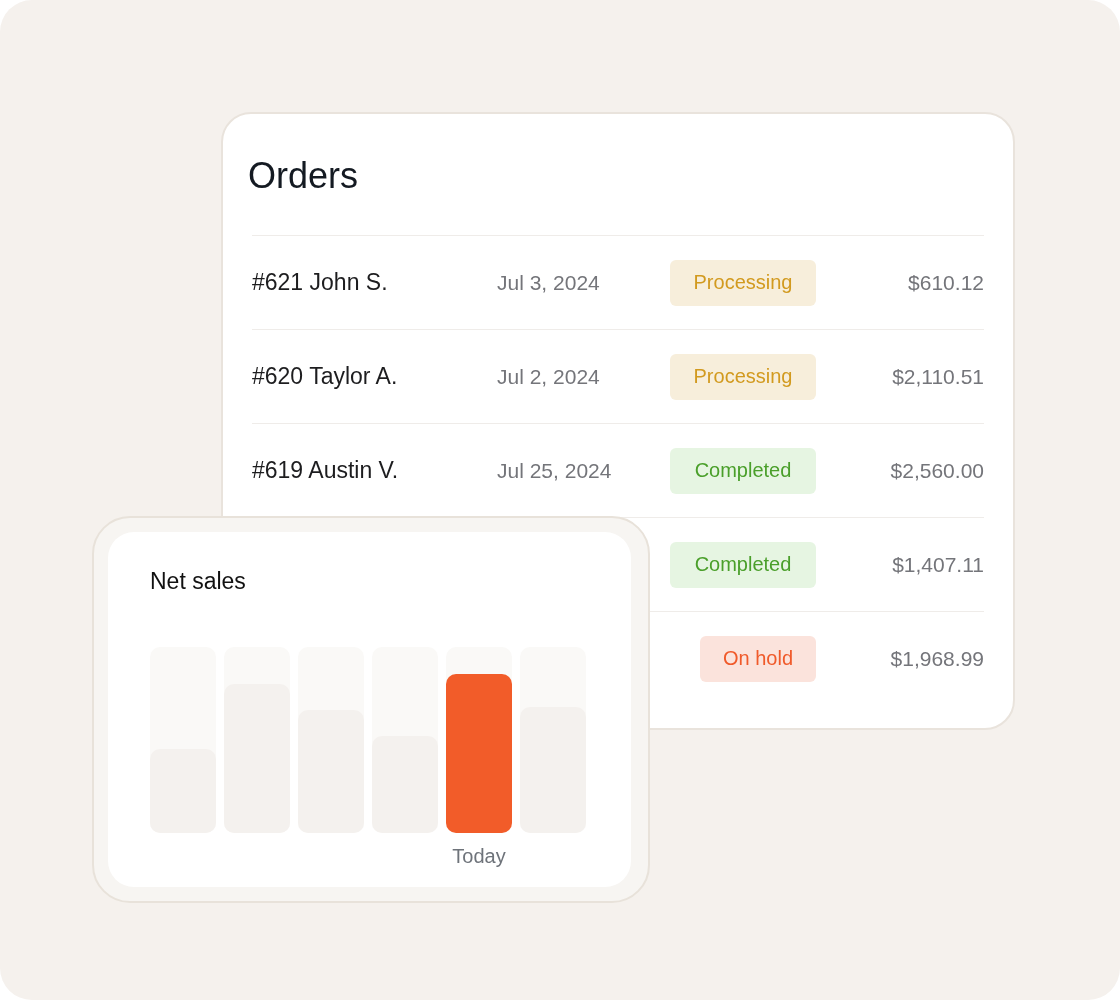 The image size is (1120, 1000). Describe the element at coordinates (548, 282) in the screenshot. I see `order-date: Jul 3, 2024` at that location.